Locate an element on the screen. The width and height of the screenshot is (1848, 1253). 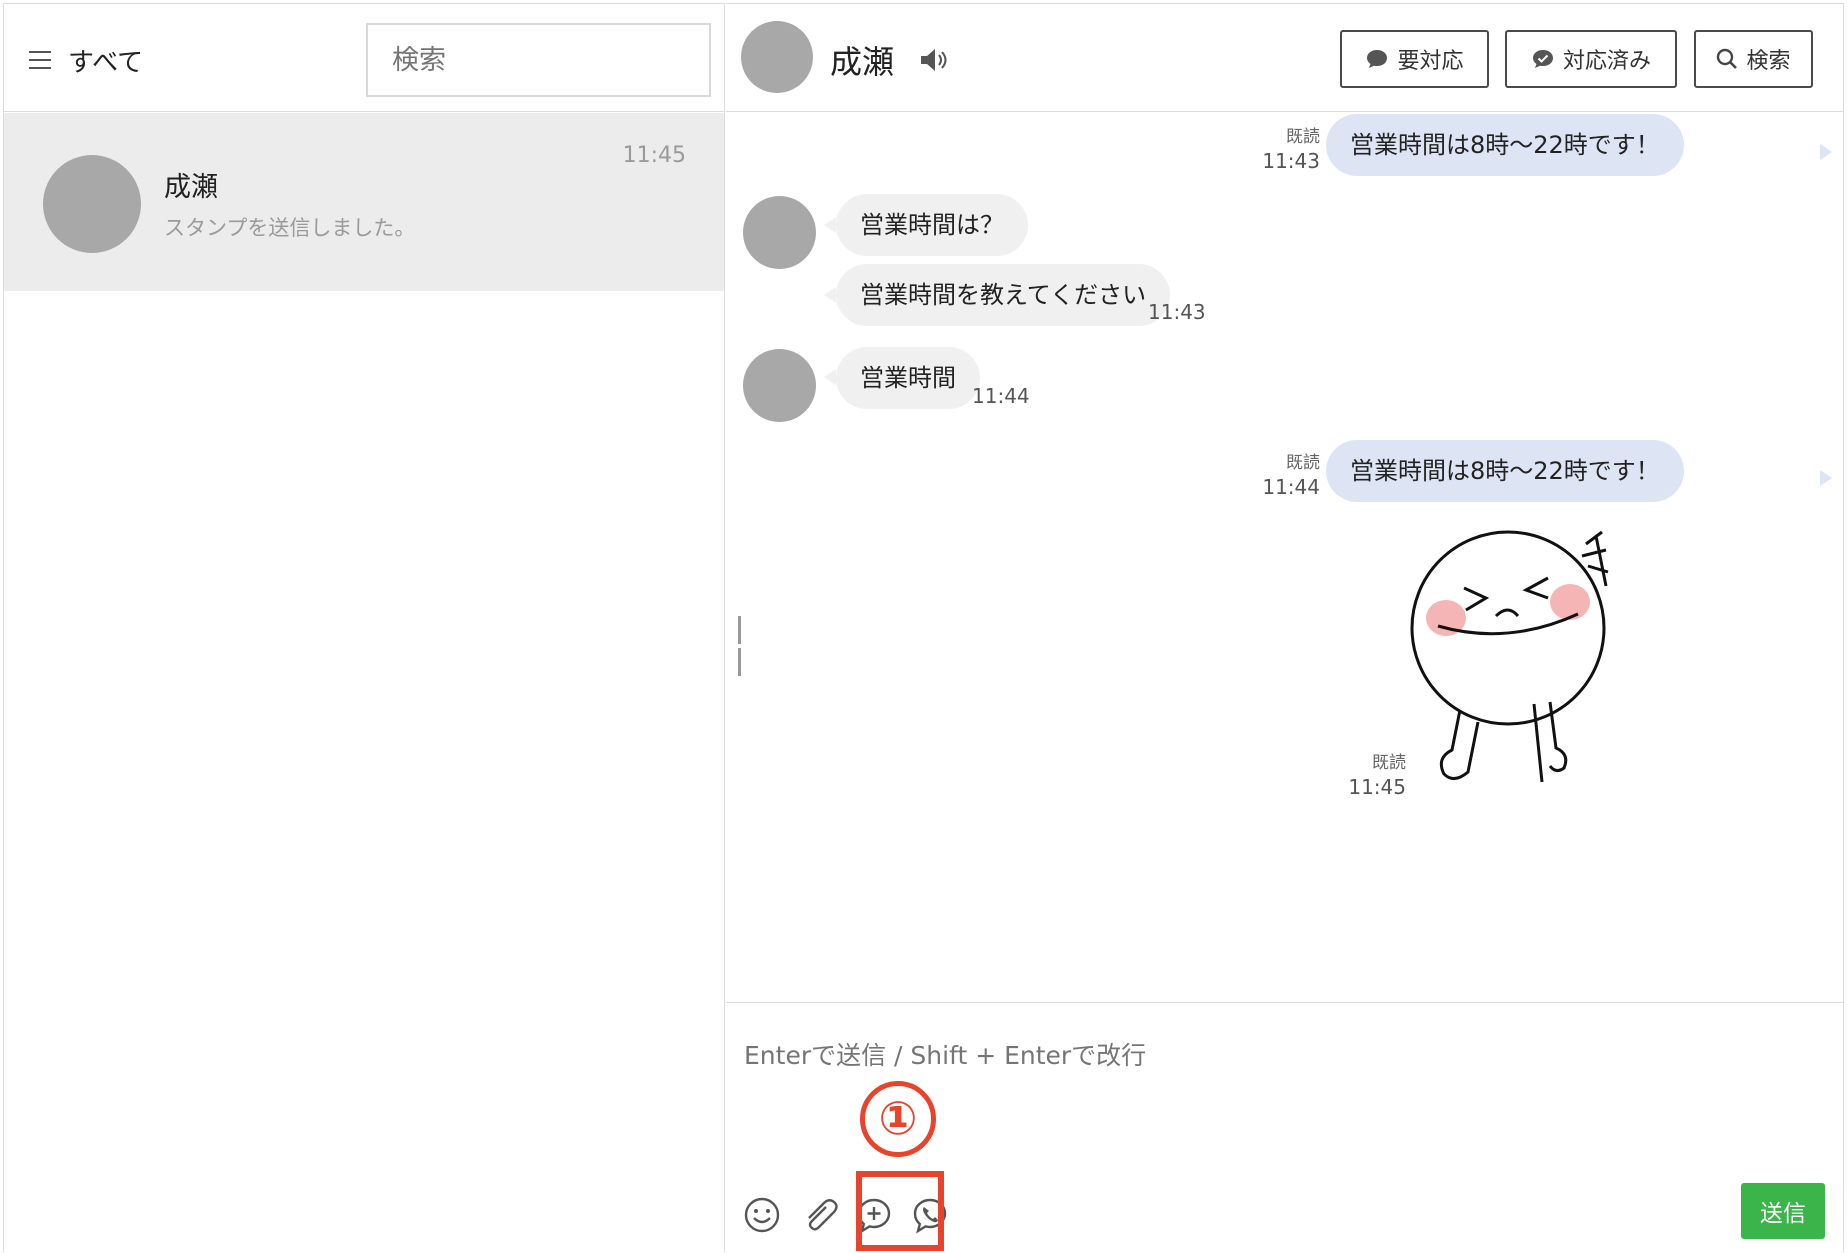
incoming-message: 営業時間は？ is located at coordinates (932, 225).